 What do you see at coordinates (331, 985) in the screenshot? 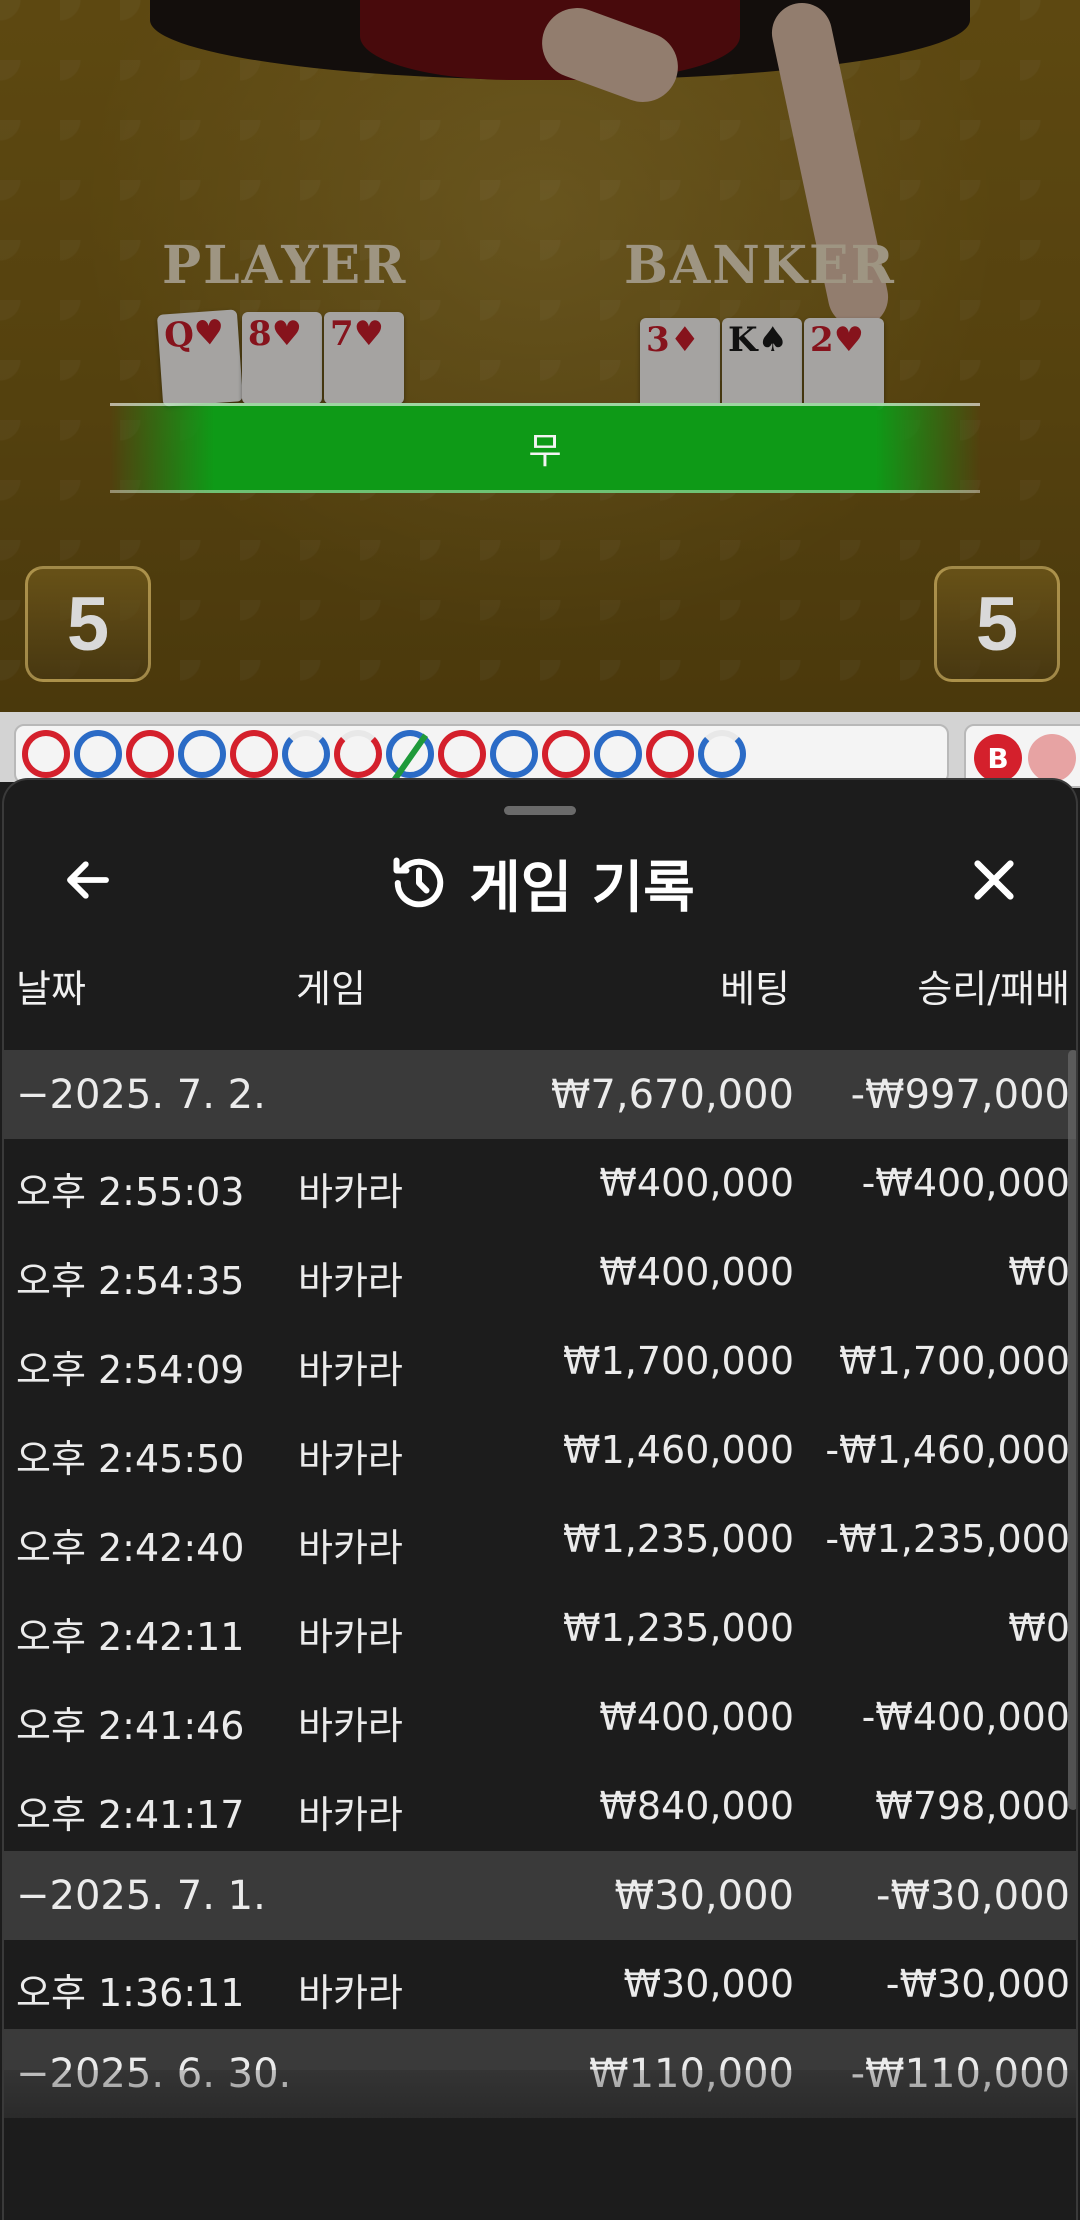
I see `header-game: 게임` at bounding box center [331, 985].